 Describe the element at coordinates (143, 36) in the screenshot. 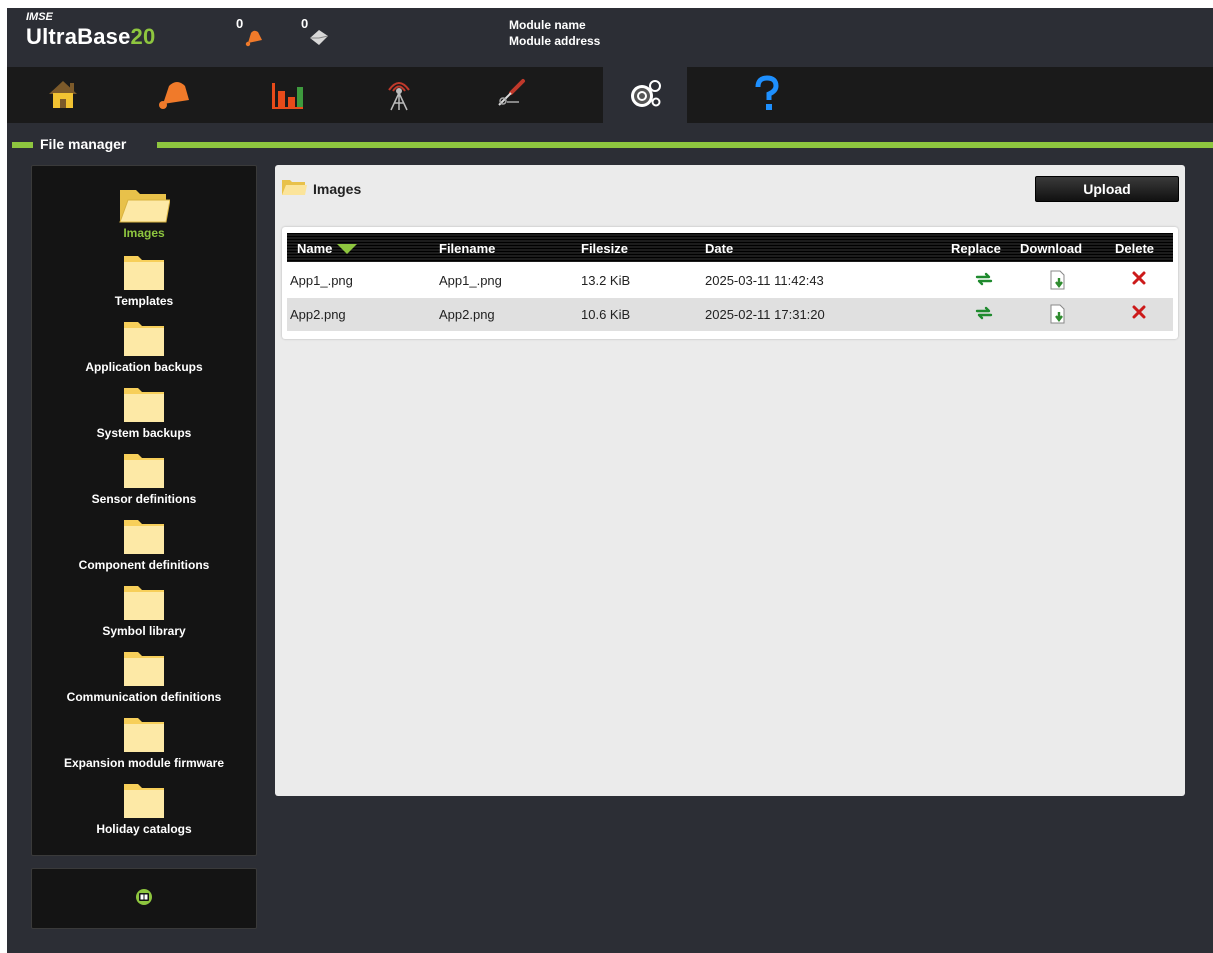

I see `brand-number: 20` at that location.